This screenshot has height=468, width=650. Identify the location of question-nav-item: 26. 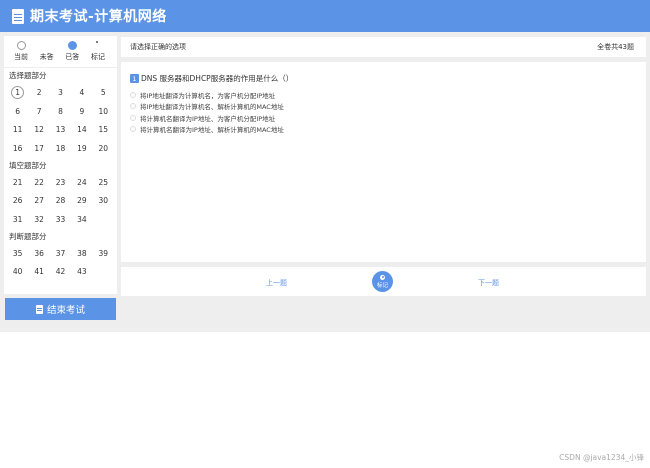
(17, 200).